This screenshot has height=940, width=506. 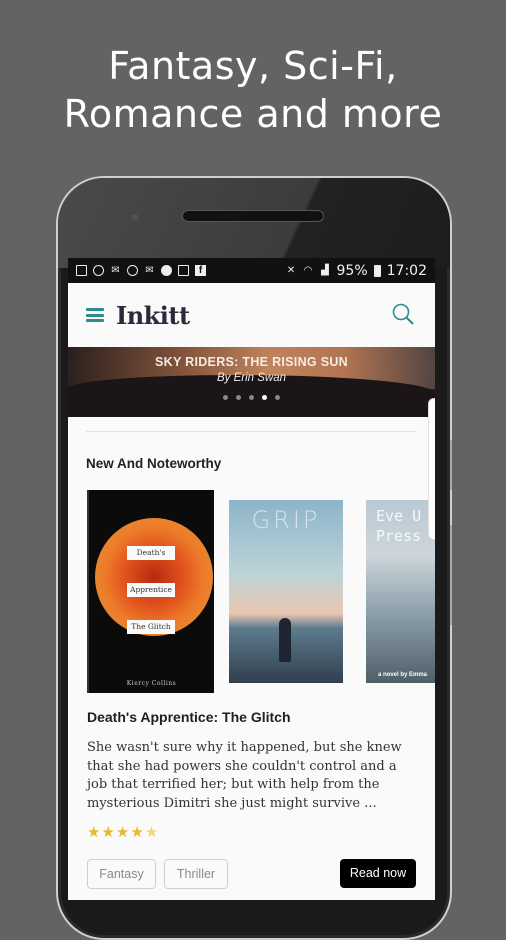 What do you see at coordinates (285, 640) in the screenshot?
I see `cover-figure-art` at bounding box center [285, 640].